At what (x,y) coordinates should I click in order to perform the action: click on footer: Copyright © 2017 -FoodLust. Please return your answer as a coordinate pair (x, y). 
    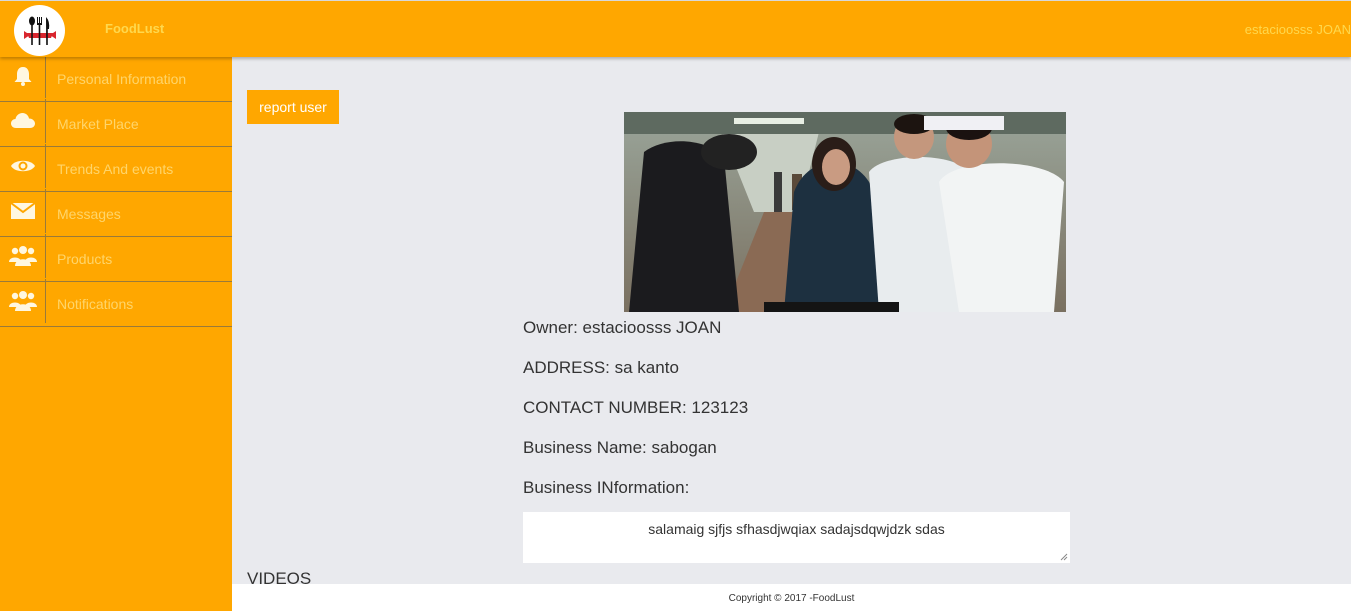
    Looking at the image, I should click on (791, 597).